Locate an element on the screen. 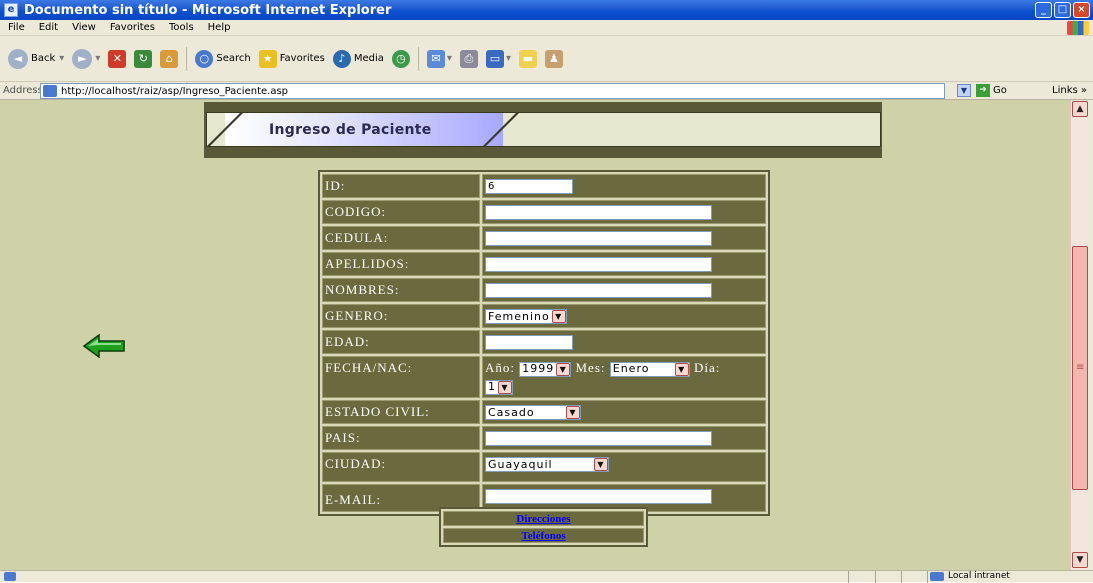 The width and height of the screenshot is (1093, 583). close-button: × is located at coordinates (1081, 10).